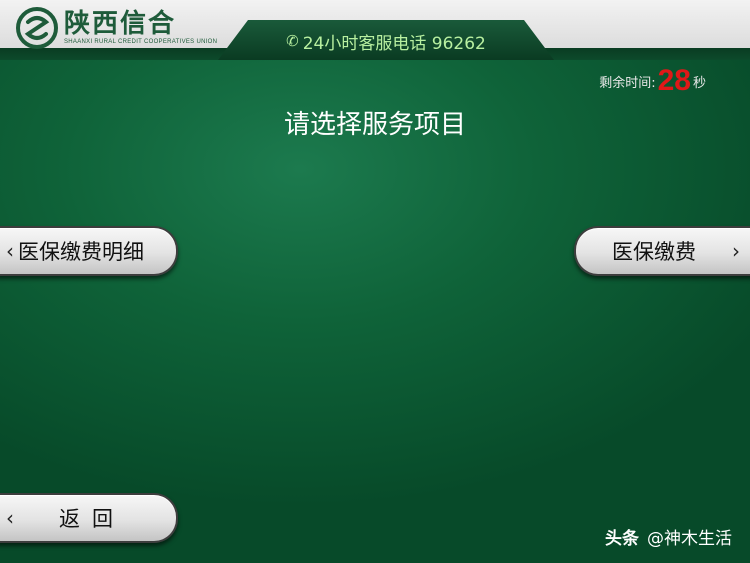 The height and width of the screenshot is (563, 750). I want to click on watermark: 头条 @神木生活, so click(668, 536).